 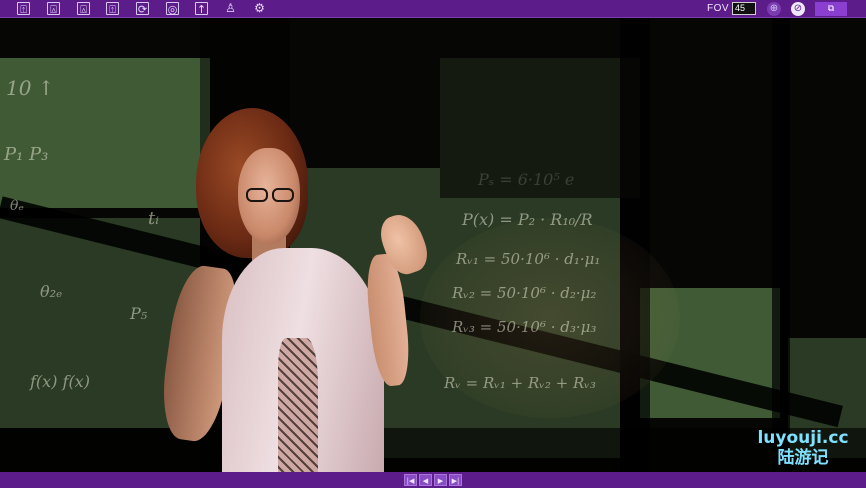 What do you see at coordinates (60, 381) in the screenshot?
I see `chalk-formula: f(x) f(x)` at bounding box center [60, 381].